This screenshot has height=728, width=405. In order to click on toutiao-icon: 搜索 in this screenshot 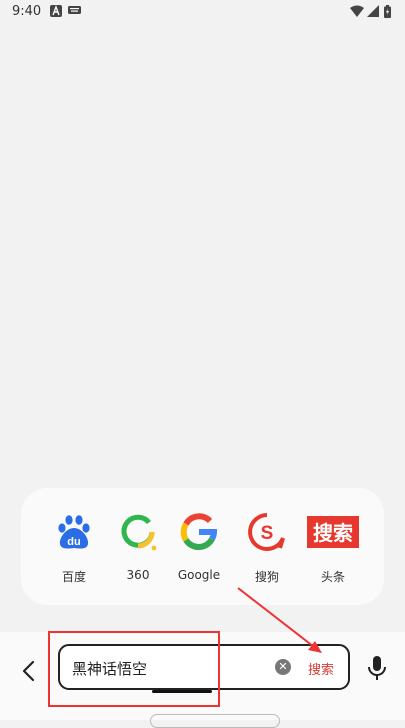, I will do `click(333, 532)`.